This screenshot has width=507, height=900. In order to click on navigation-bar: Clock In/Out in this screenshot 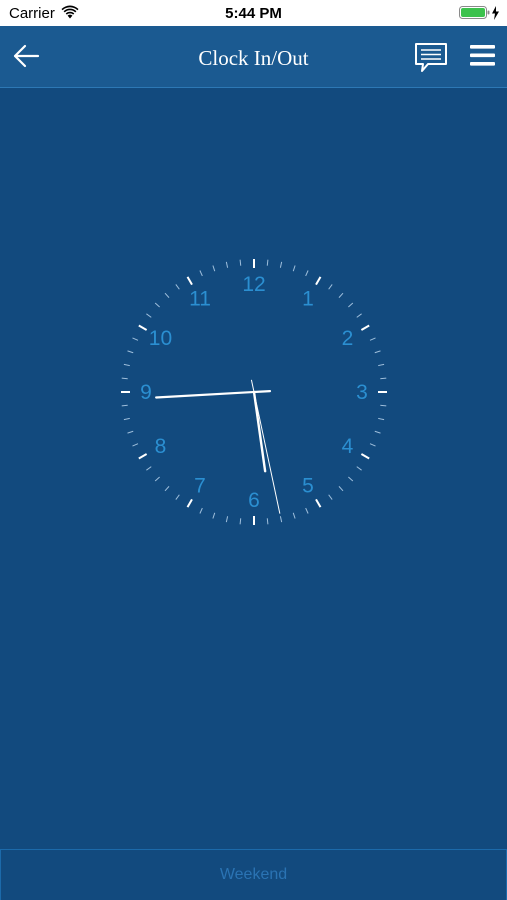, I will do `click(253, 57)`.